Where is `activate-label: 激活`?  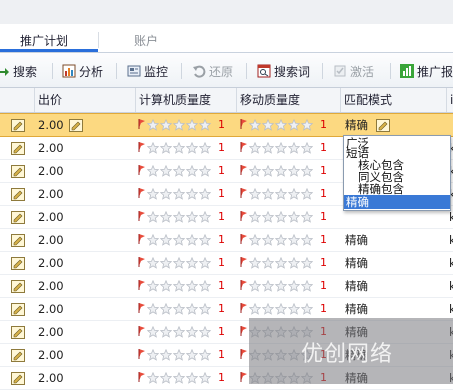 activate-label: 激活 is located at coordinates (362, 71).